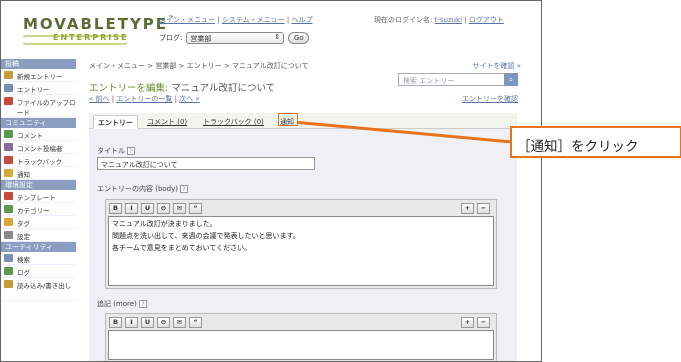  Describe the element at coordinates (486, 20) in the screenshot. I see `logout-link: ログアウト` at that location.